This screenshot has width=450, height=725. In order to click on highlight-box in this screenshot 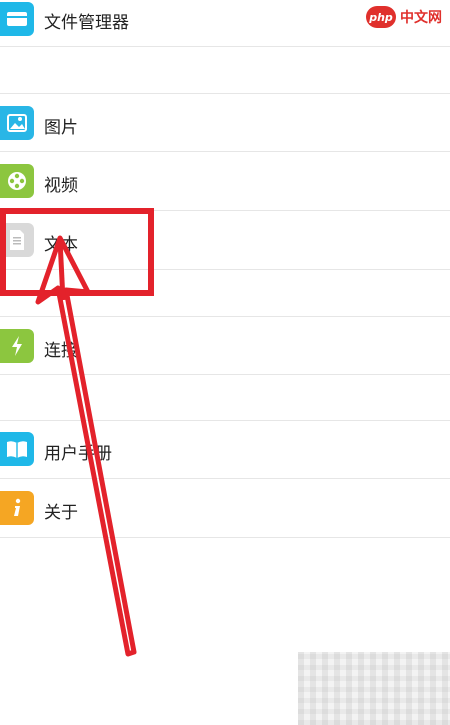, I will do `click(77, 252)`.